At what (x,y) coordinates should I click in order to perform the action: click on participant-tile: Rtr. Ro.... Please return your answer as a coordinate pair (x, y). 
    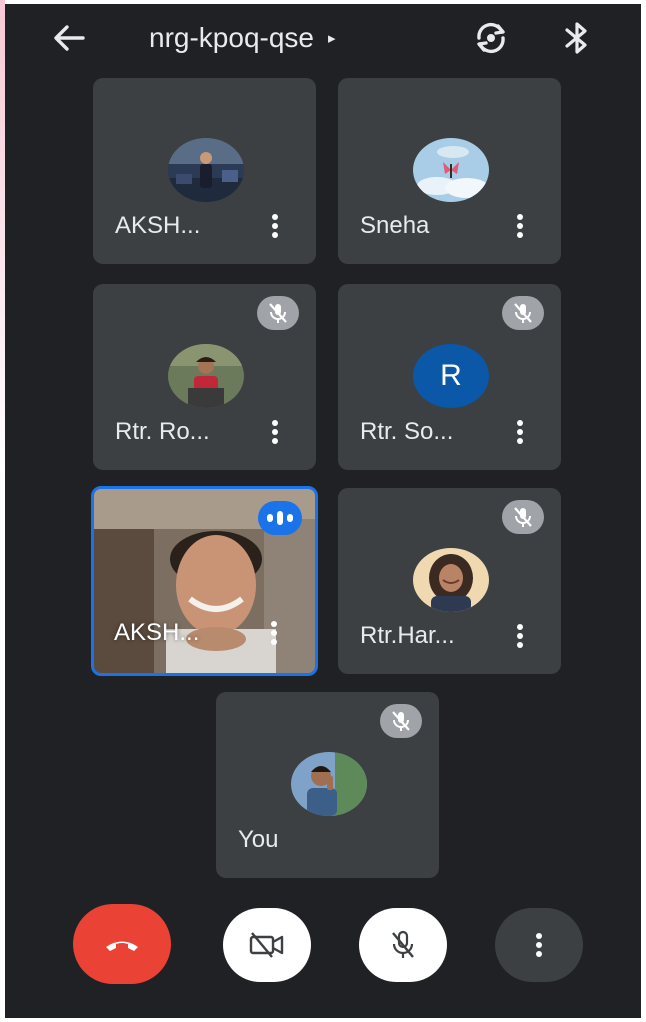
    Looking at the image, I should click on (204, 377).